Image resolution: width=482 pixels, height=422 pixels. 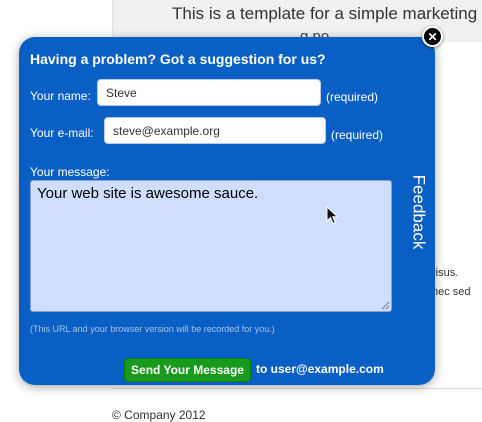 What do you see at coordinates (215, 130) in the screenshot?
I see `email-field` at bounding box center [215, 130].